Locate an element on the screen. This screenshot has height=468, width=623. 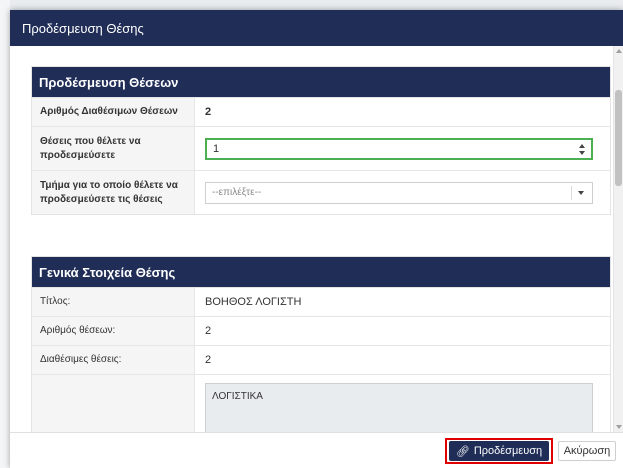
department-select: --επιλέξτε-- is located at coordinates (399, 192).